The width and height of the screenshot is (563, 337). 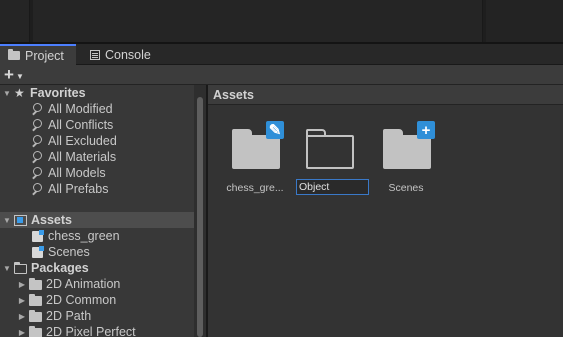 I want to click on asset-label: Scenes, so click(x=406, y=188).